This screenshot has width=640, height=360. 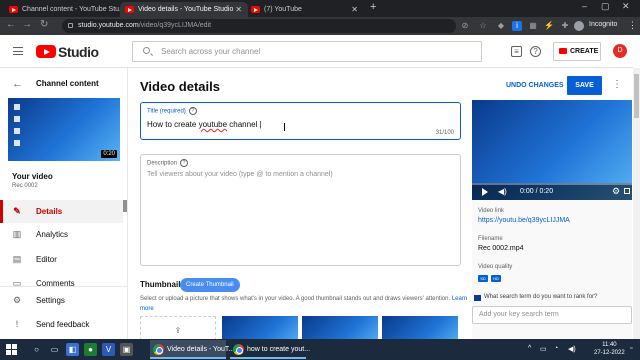 What do you see at coordinates (465, 26) in the screenshot?
I see `camera-off-icon: ⊘` at bounding box center [465, 26].